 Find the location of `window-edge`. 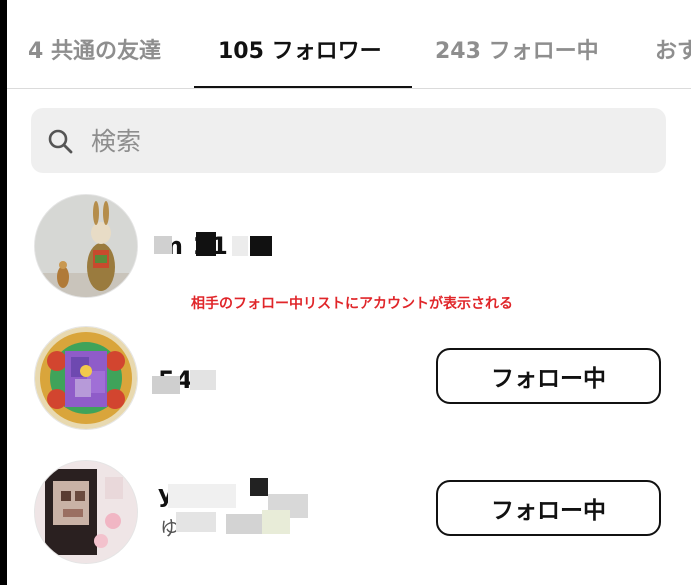

window-edge is located at coordinates (3, 292).